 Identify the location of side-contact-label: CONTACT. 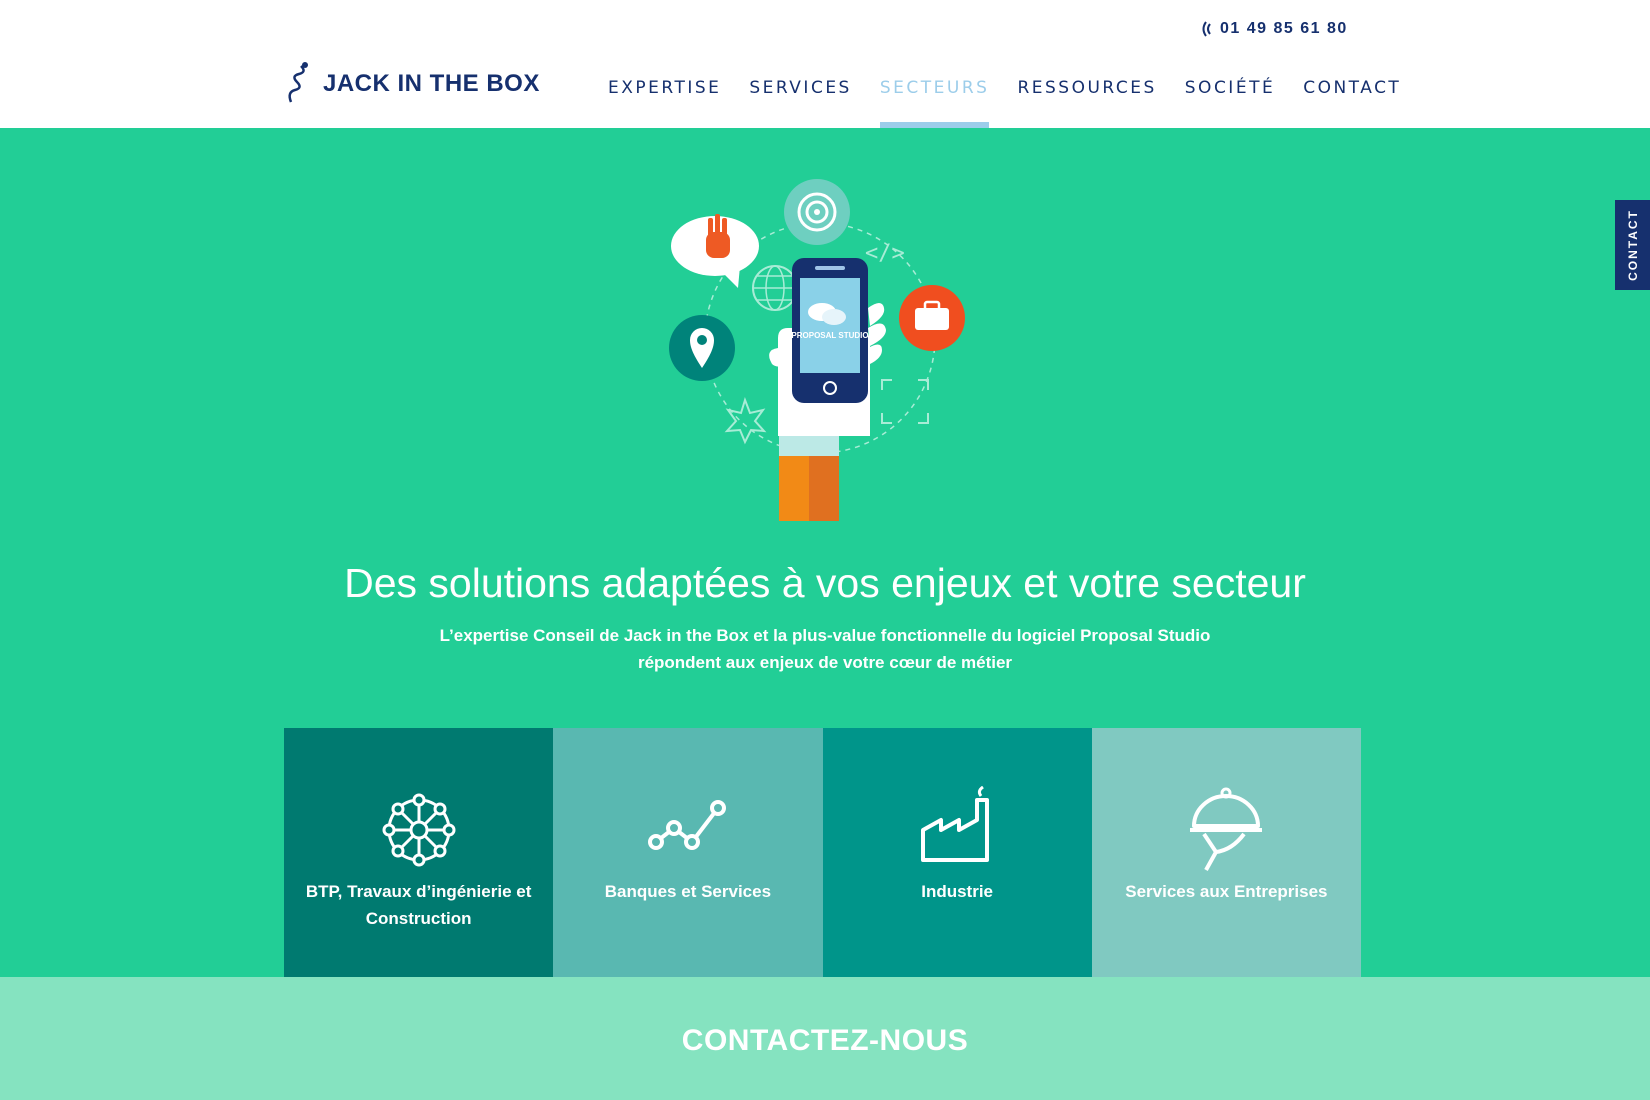
(1632, 245).